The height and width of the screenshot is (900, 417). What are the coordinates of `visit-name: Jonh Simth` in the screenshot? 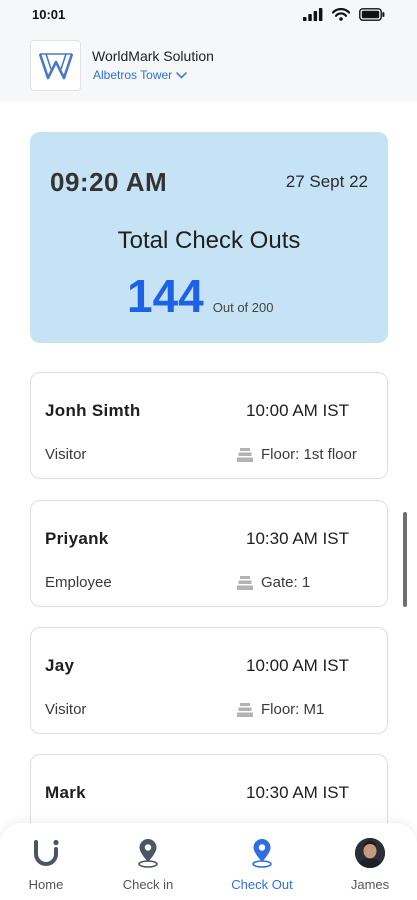 It's located at (93, 410).